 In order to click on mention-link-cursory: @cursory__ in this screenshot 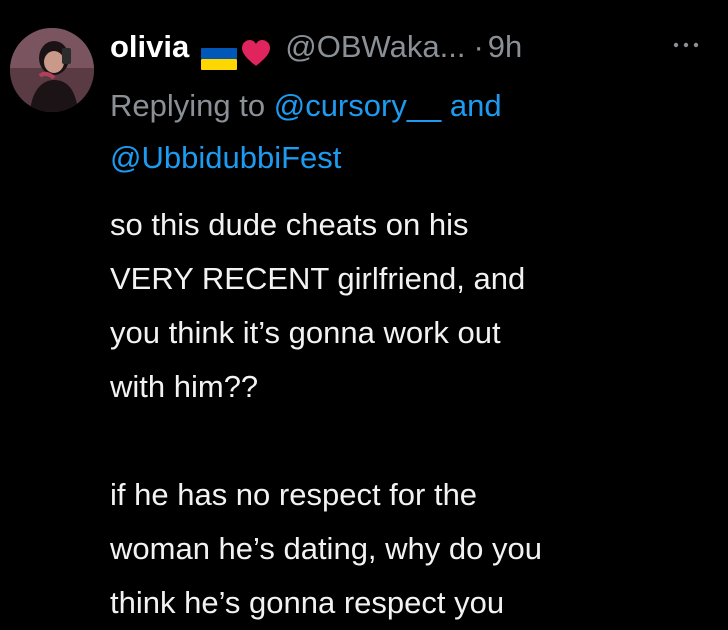, I will do `click(358, 105)`.